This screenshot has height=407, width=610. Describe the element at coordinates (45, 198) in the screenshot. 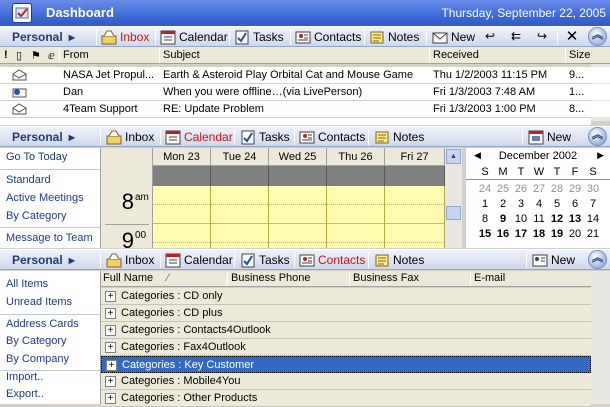

I see `view-active-meetings-link: Active Meetings` at that location.